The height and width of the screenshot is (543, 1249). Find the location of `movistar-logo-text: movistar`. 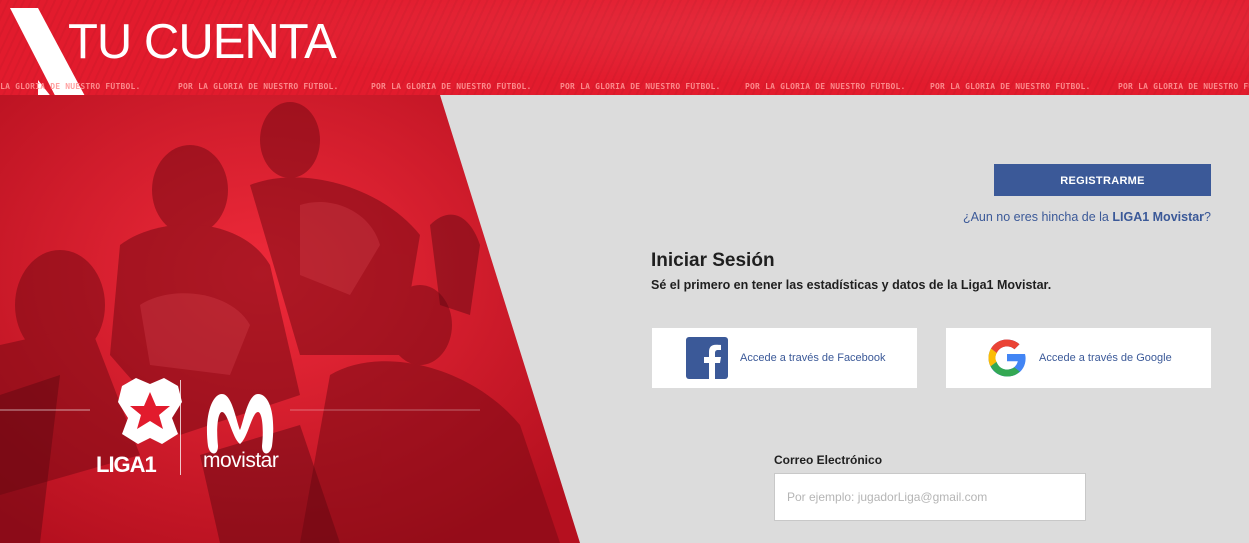

movistar-logo-text: movistar is located at coordinates (241, 460).